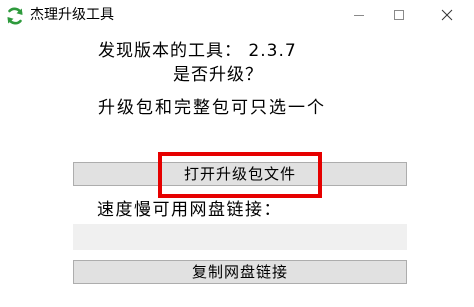 The height and width of the screenshot is (307, 474). I want to click on version-text: 发现版本的工具： 2.3.7, so click(197, 51).